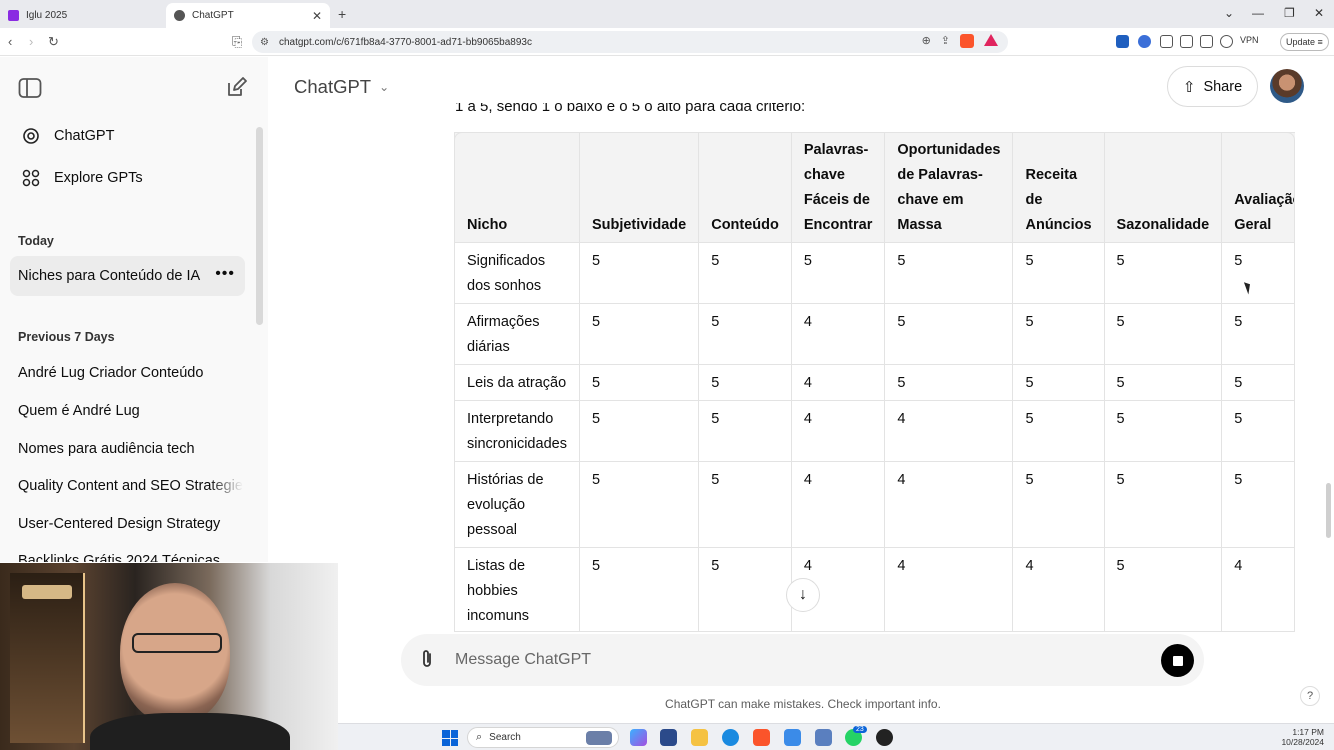 Image resolution: width=1334 pixels, height=750 pixels. I want to click on app-icon, so click(792, 737).